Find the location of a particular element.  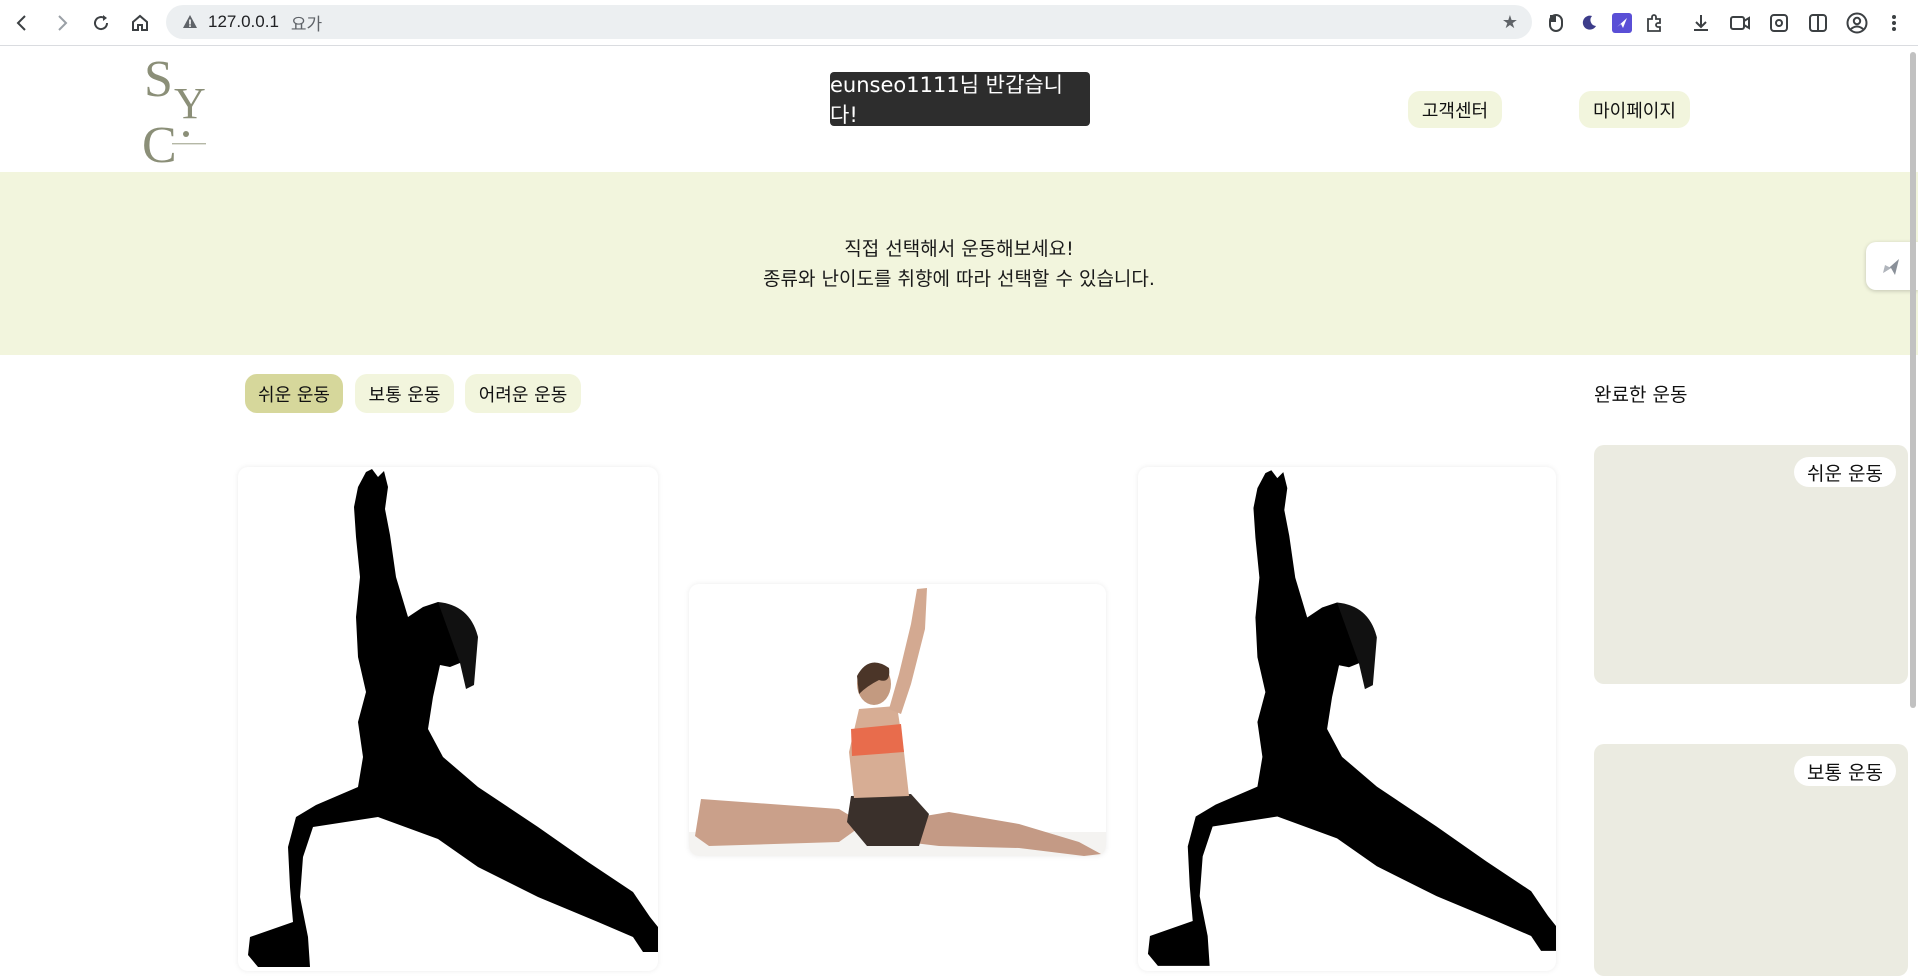

dark-mode-extension-icon is located at coordinates (1589, 23).